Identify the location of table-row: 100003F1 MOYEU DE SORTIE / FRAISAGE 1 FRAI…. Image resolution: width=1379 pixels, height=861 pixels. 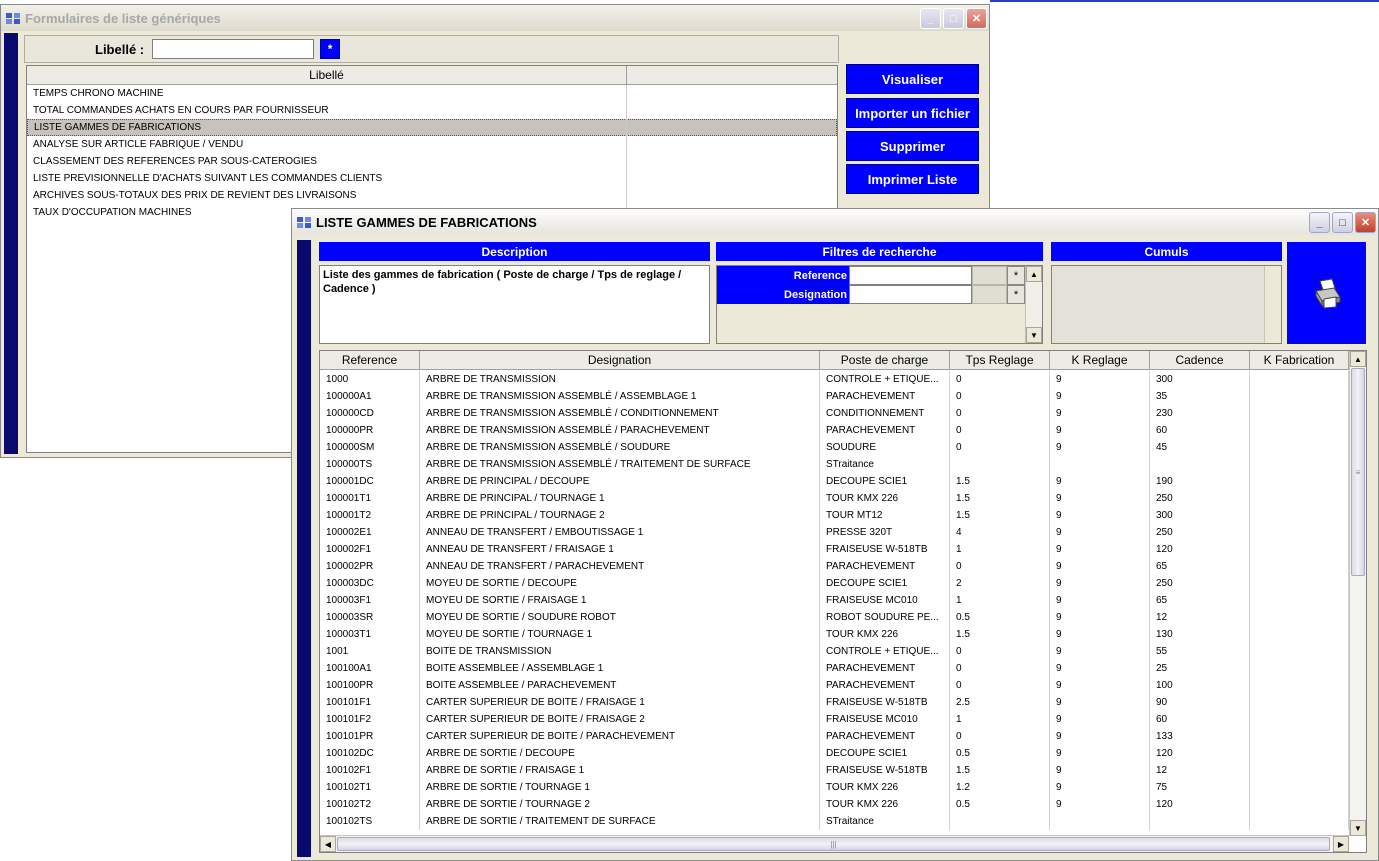
(834, 600).